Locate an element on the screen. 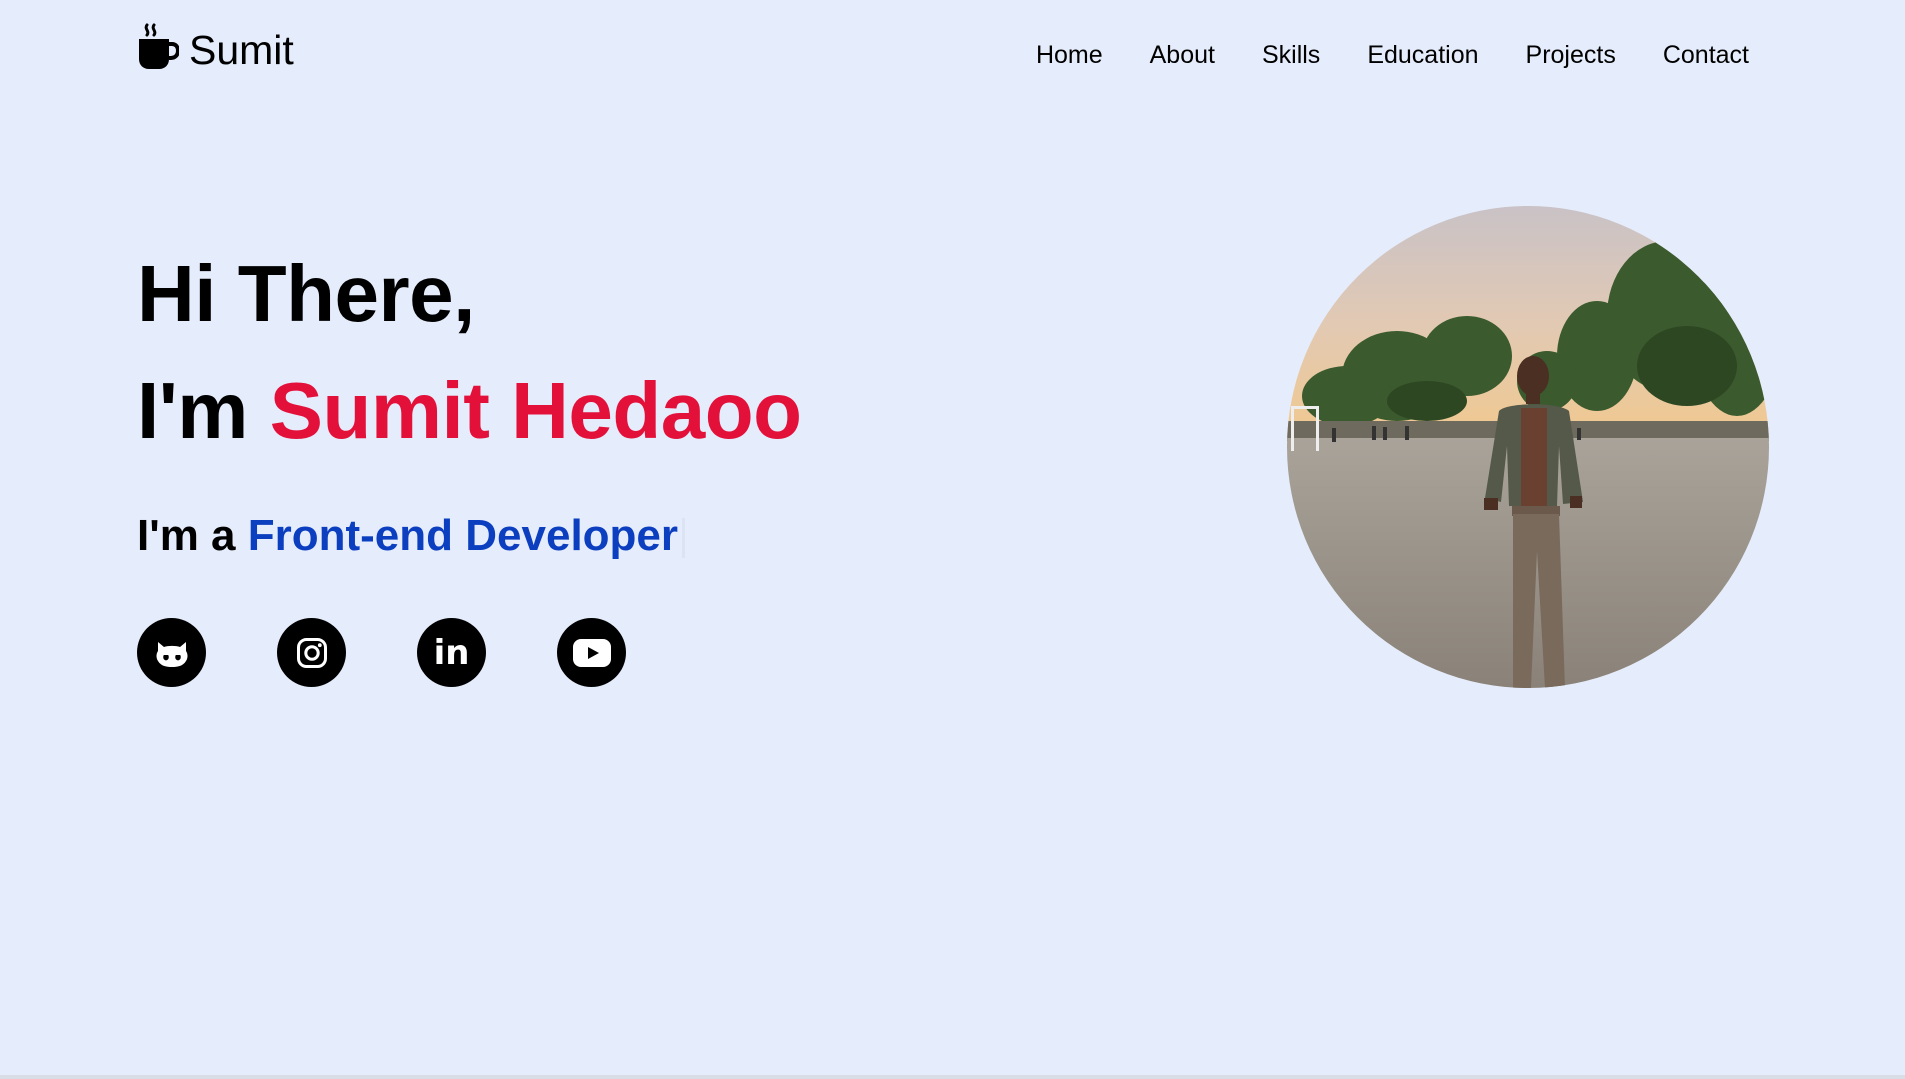 The image size is (1905, 1079). social-links: in is located at coordinates (417, 652).